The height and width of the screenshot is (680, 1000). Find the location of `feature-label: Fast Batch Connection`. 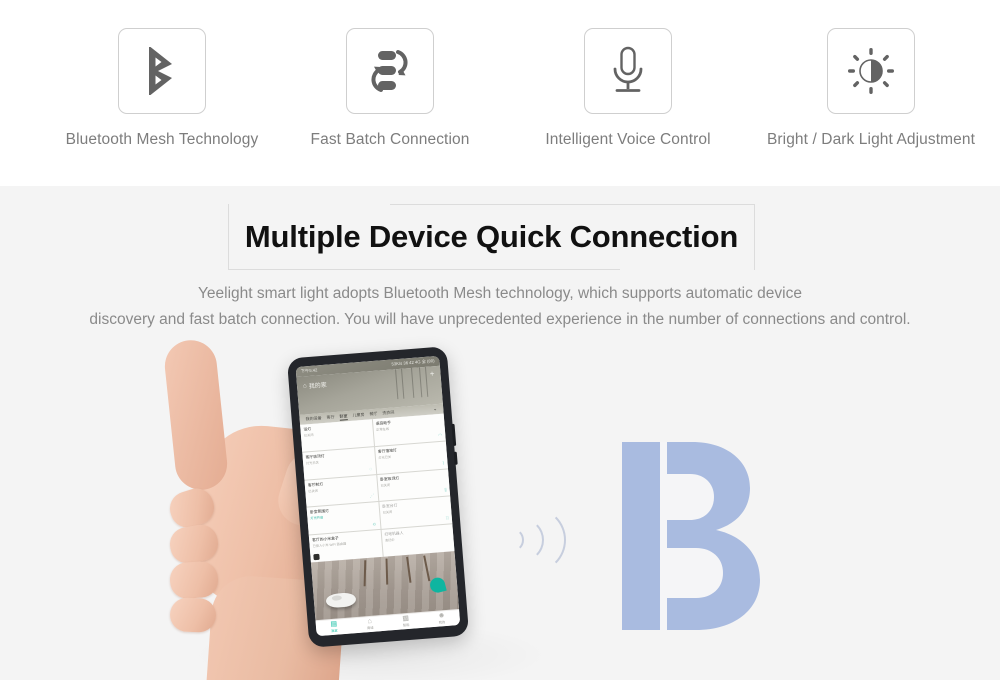

feature-label: Fast Batch Connection is located at coordinates (390, 139).